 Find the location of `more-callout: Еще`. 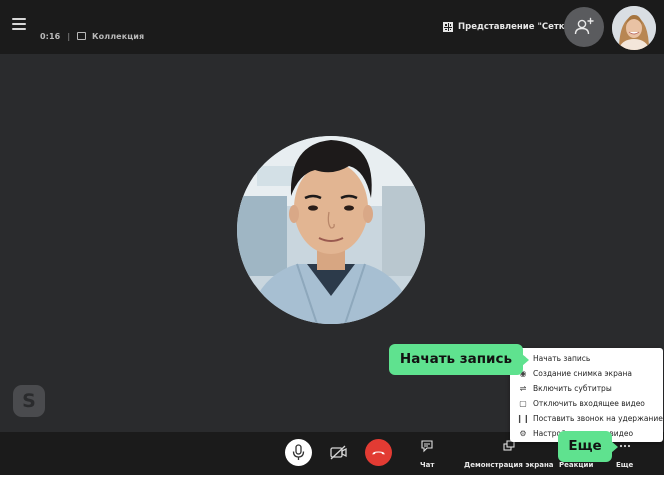

more-callout: Еще is located at coordinates (588, 446).